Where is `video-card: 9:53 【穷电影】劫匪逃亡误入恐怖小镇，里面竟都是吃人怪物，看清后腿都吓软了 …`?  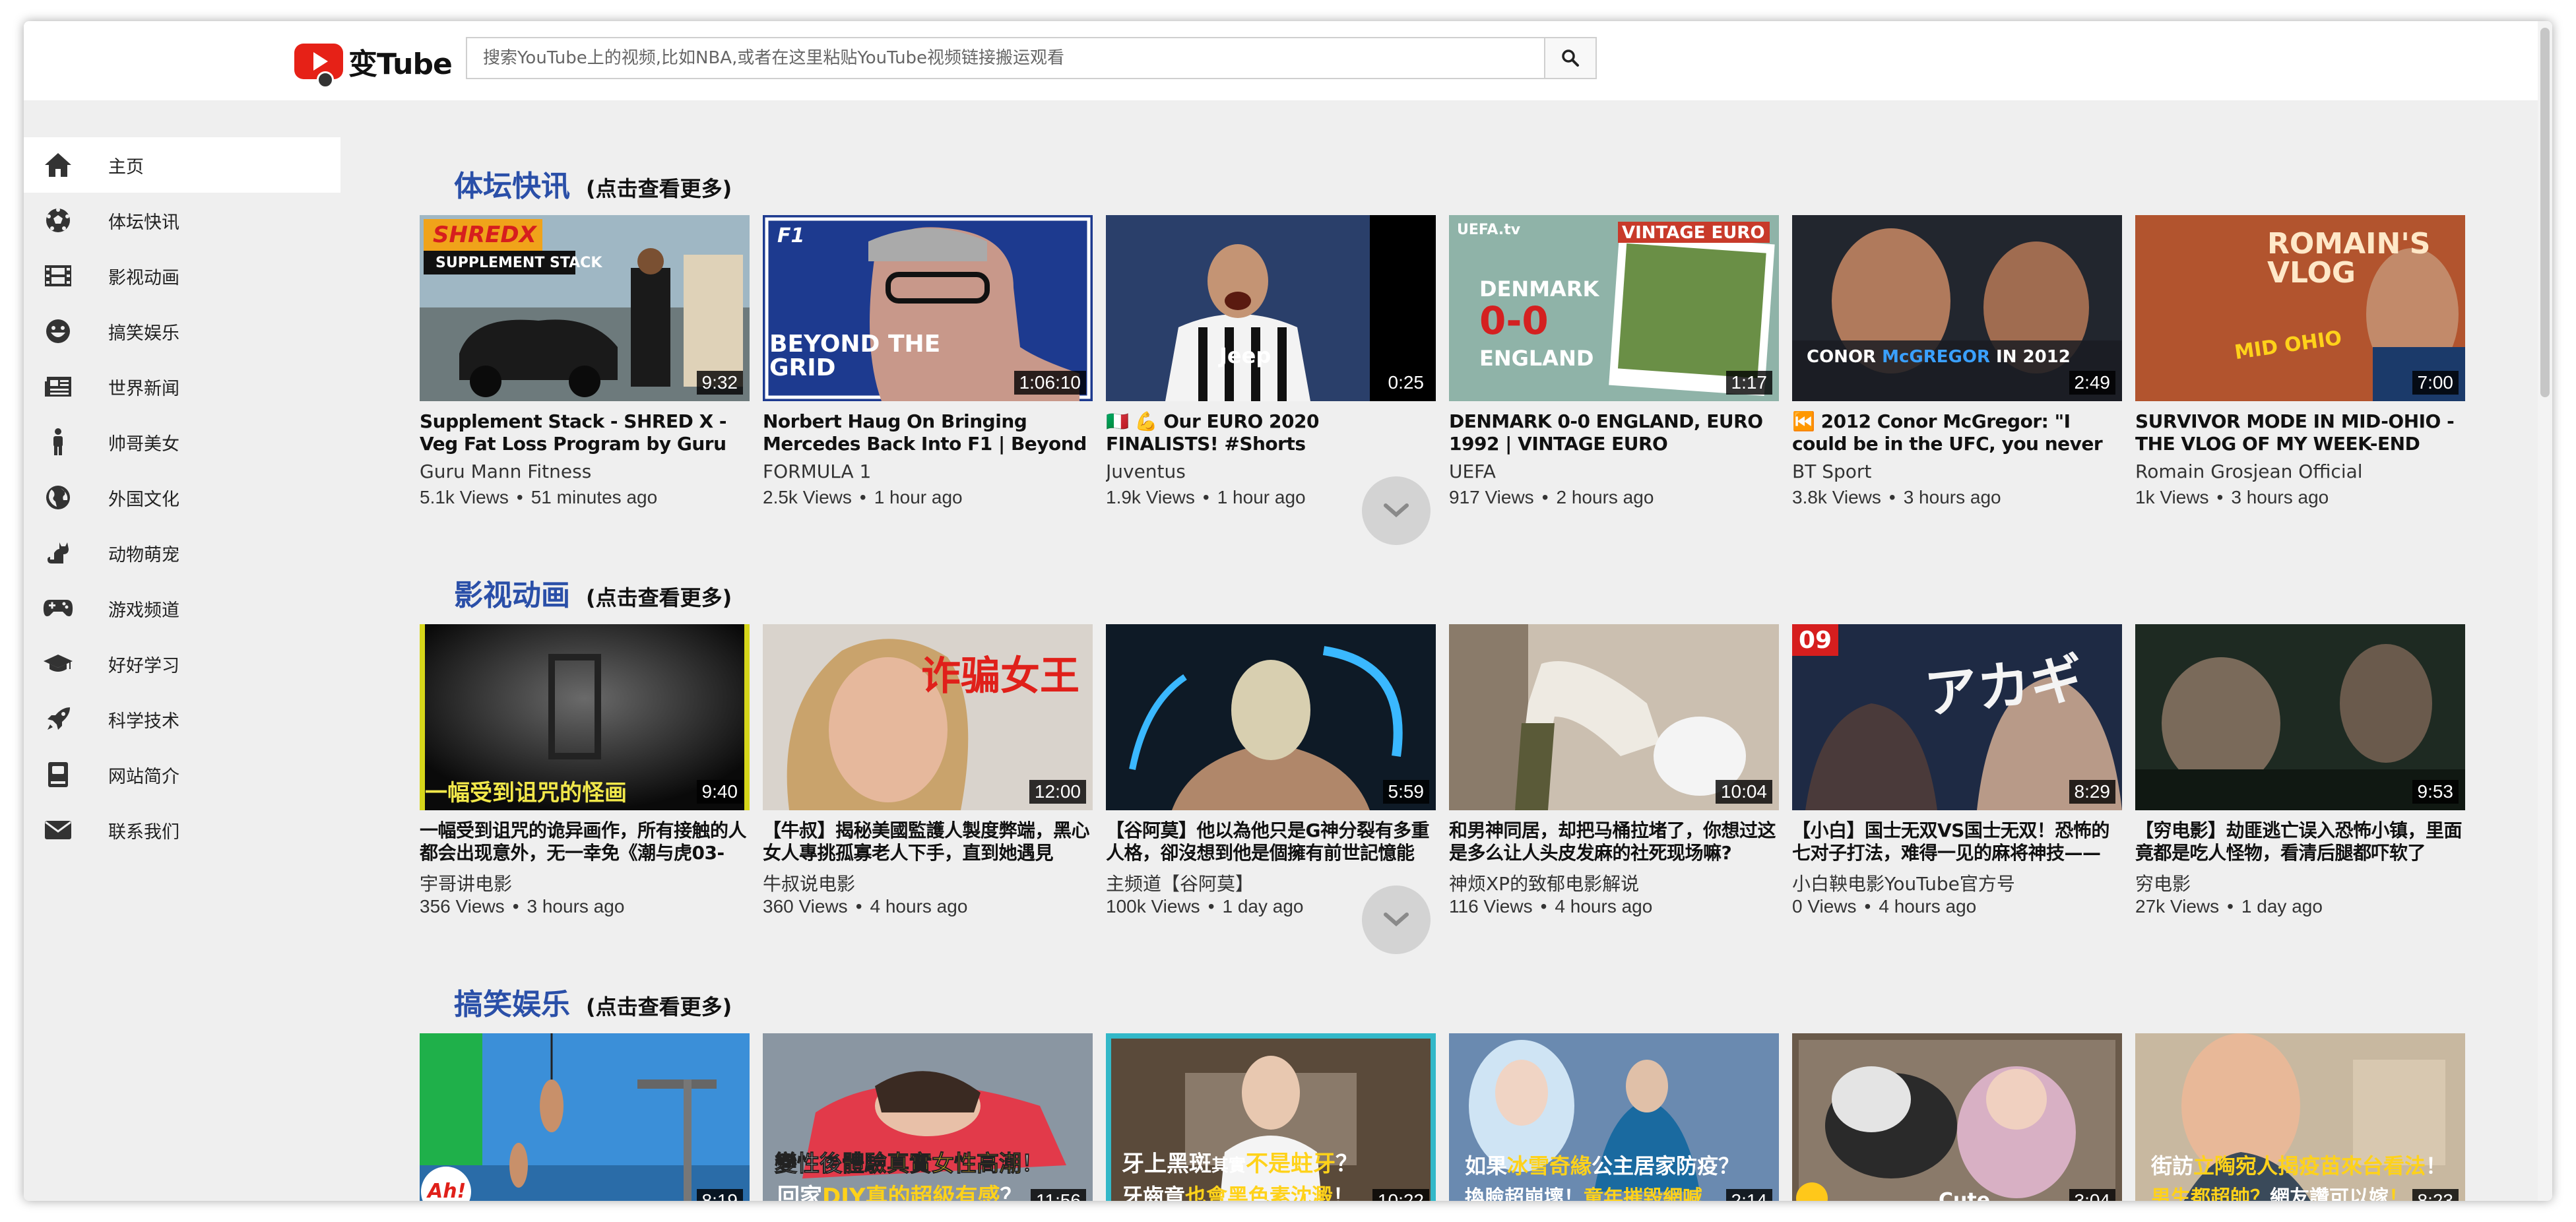
video-card: 9:53 【穷电影】劫匪逃亡误入恐怖小镇，里面竟都是吃人怪物，看清后腿都吓软了 … is located at coordinates (2300, 770).